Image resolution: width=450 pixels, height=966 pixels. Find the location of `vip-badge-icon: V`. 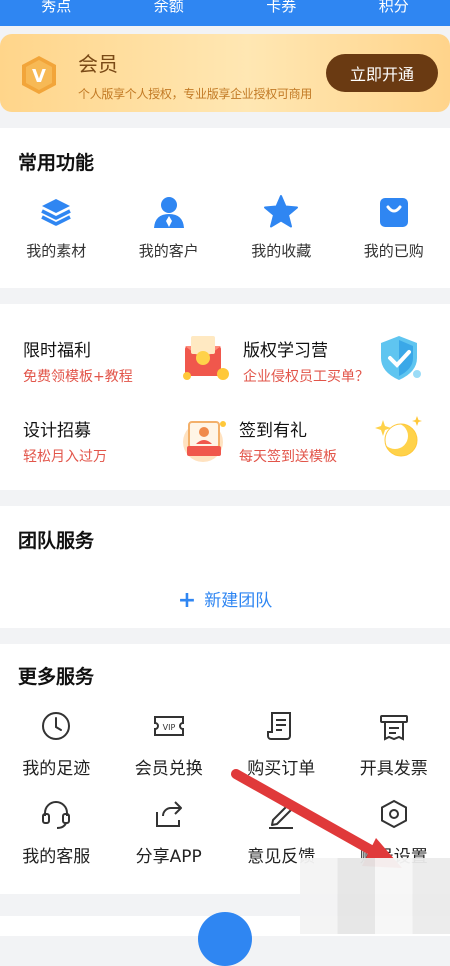

vip-badge-icon: V is located at coordinates (39, 75).